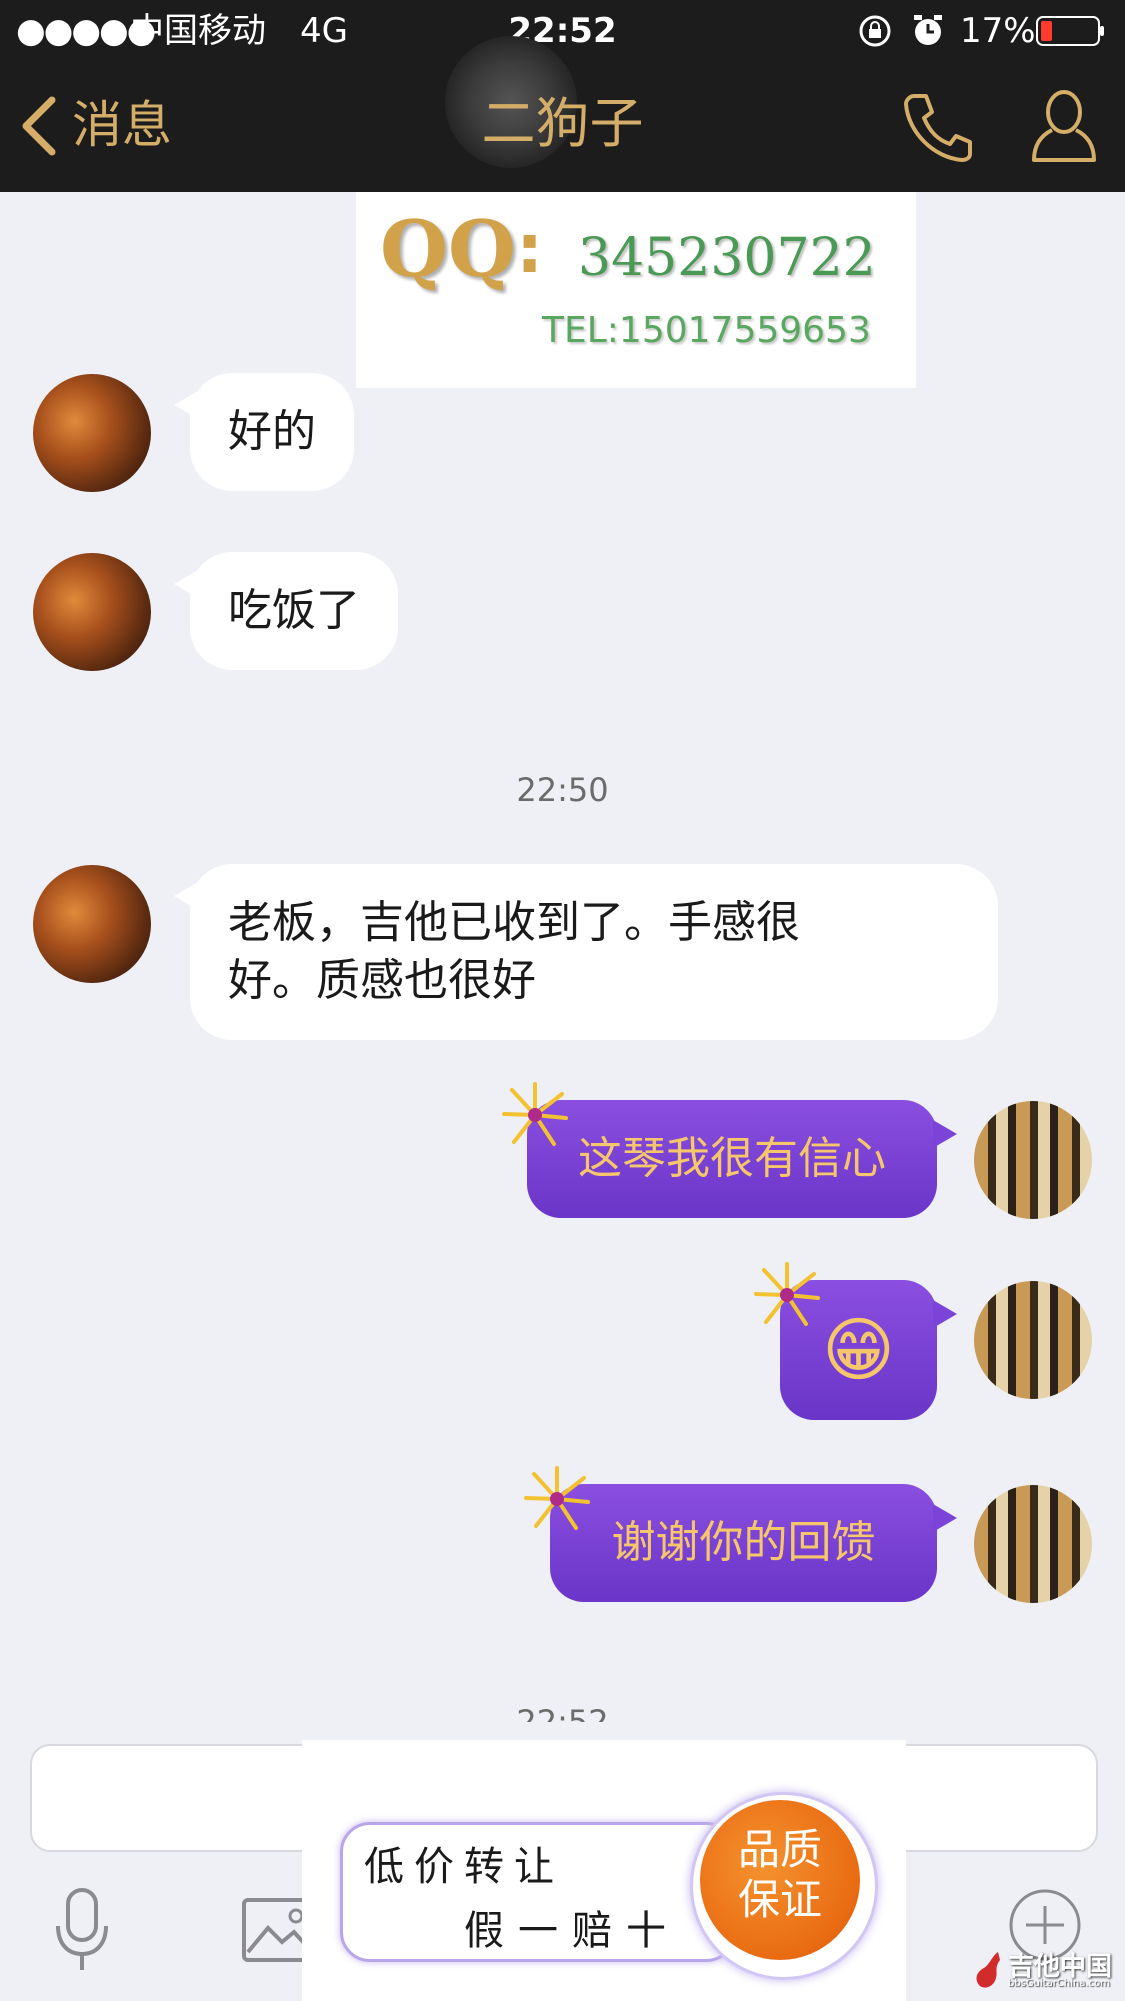 The width and height of the screenshot is (1125, 2001). I want to click on grinning-emoji-icon: 😁, so click(858, 1350).